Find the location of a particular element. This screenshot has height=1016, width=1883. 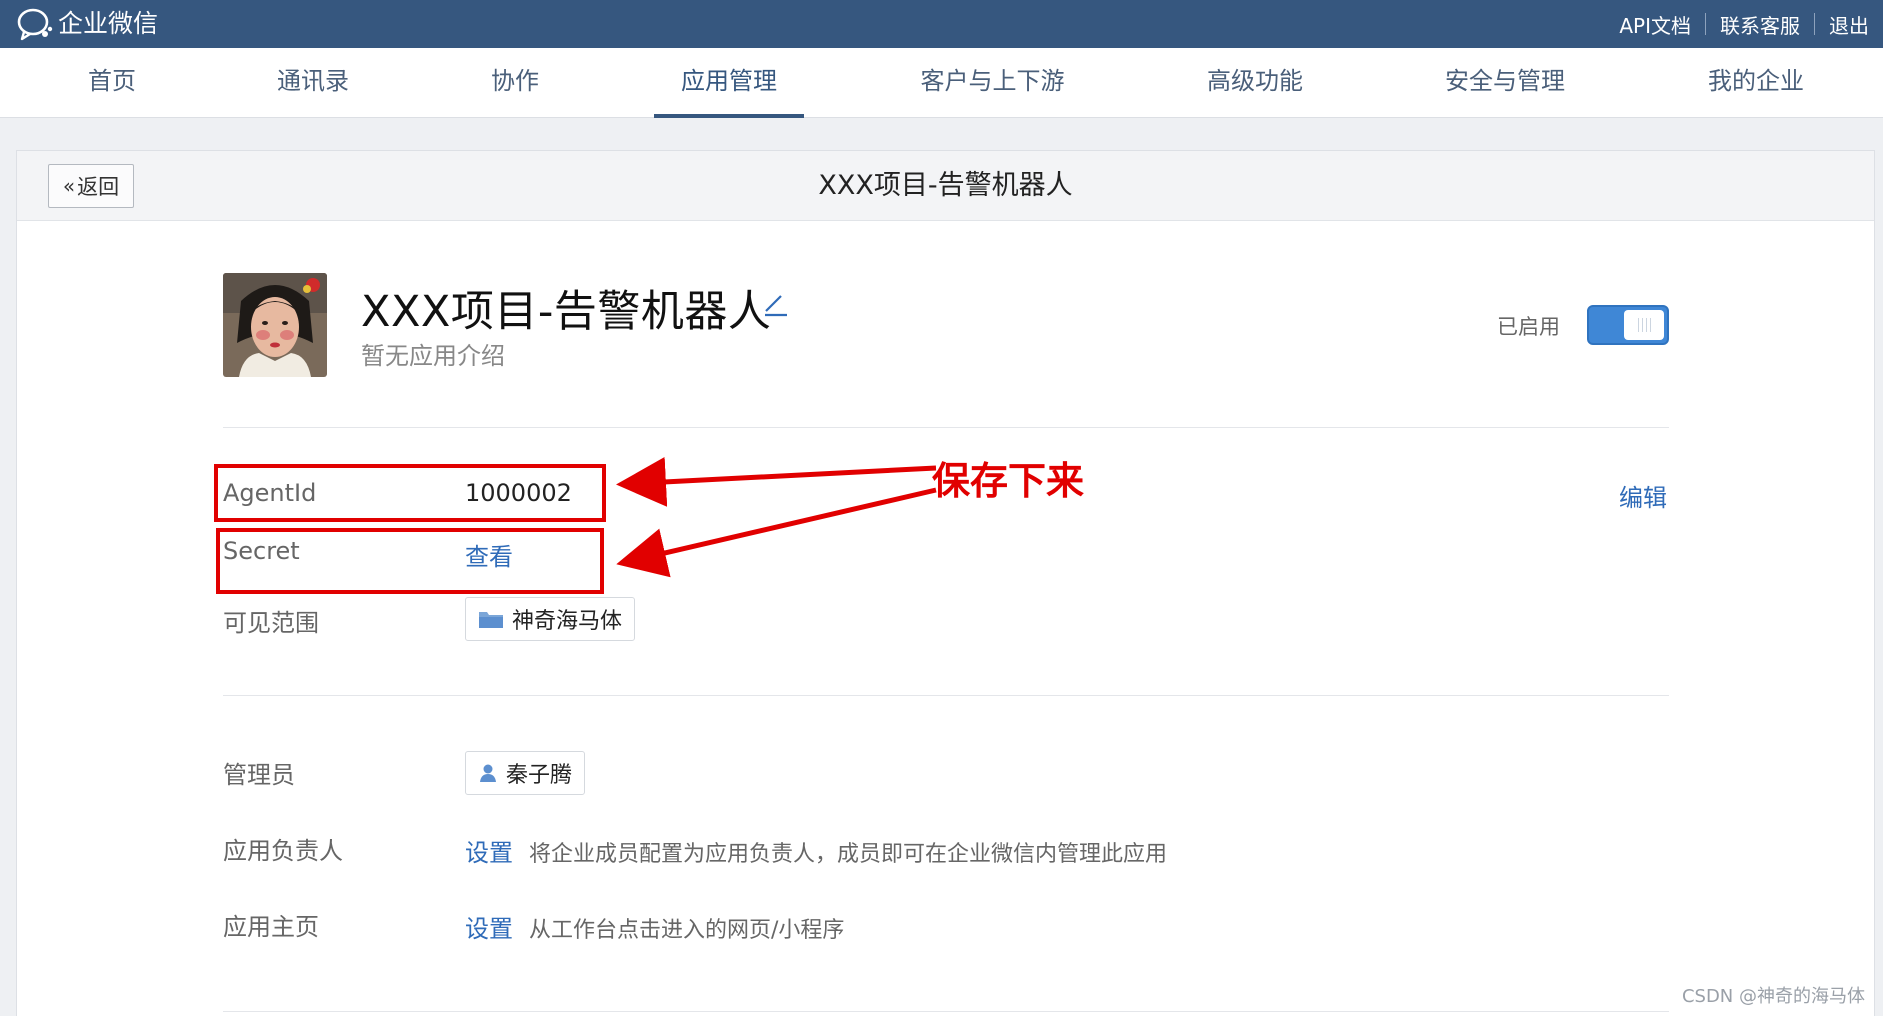

app-description: 暂无应用介绍 is located at coordinates (433, 356).